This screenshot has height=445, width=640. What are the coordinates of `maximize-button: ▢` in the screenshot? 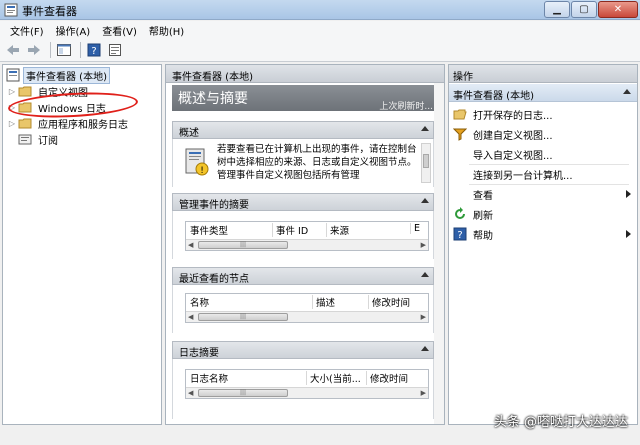 It's located at (584, 9).